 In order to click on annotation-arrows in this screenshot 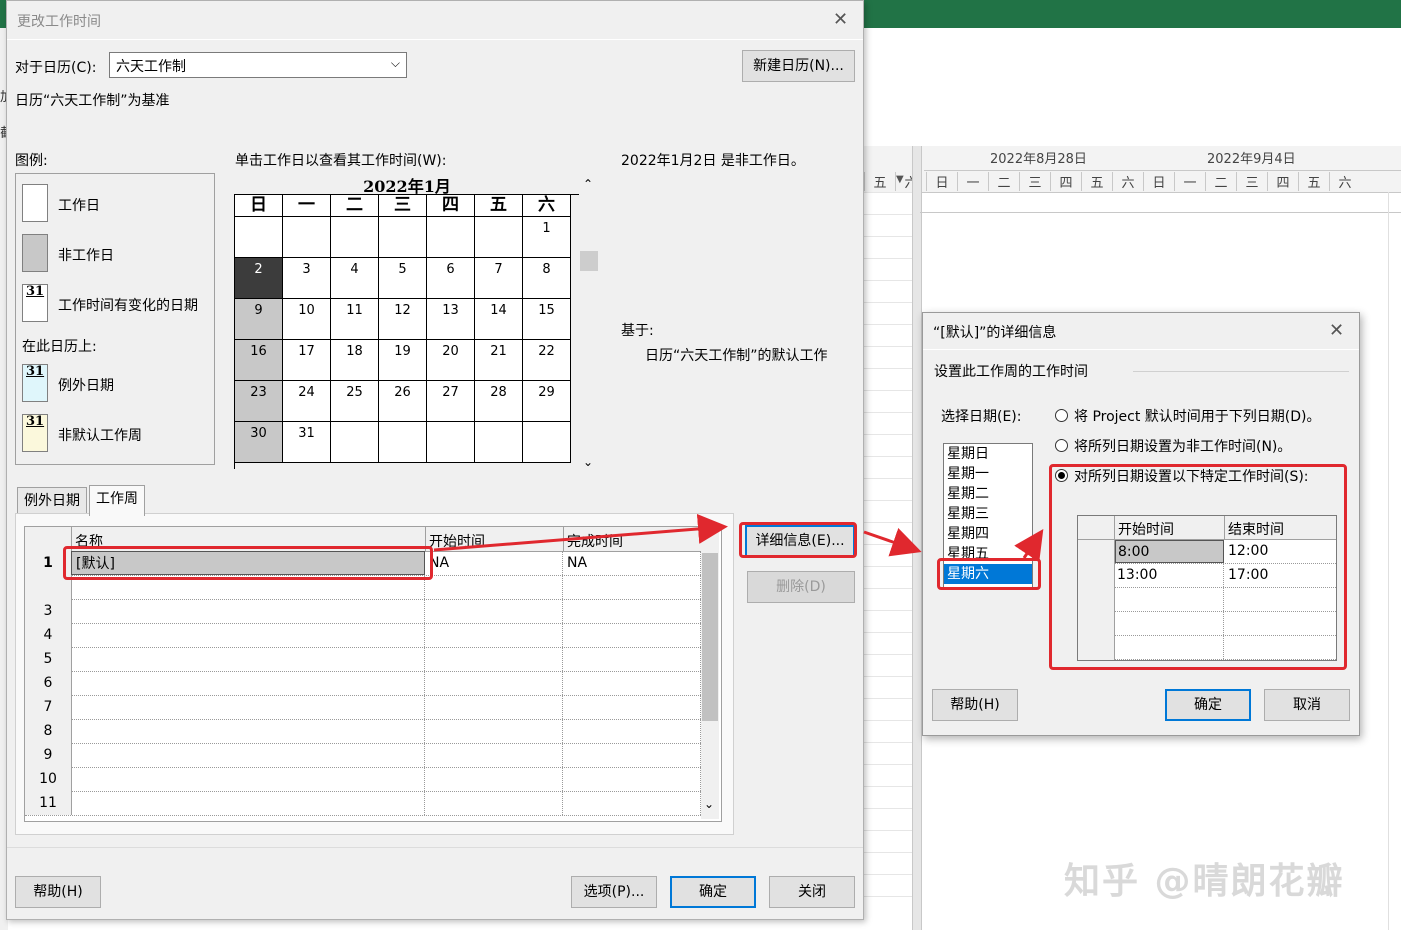, I will do `click(738, 538)`.